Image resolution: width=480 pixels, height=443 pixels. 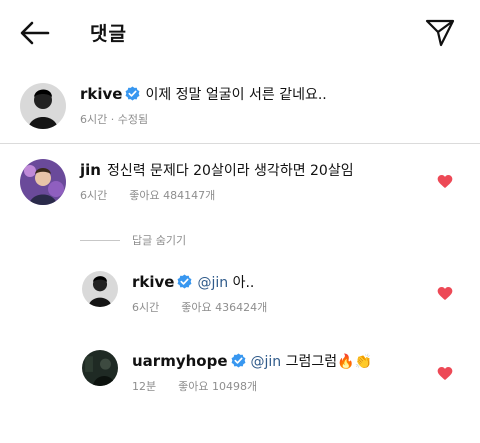 I want to click on avatar-jin, so click(x=43, y=182).